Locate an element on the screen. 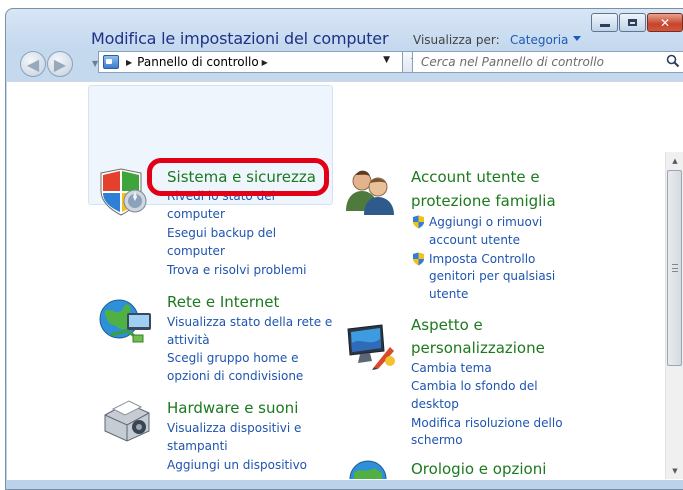  maximize-icon is located at coordinates (632, 22).